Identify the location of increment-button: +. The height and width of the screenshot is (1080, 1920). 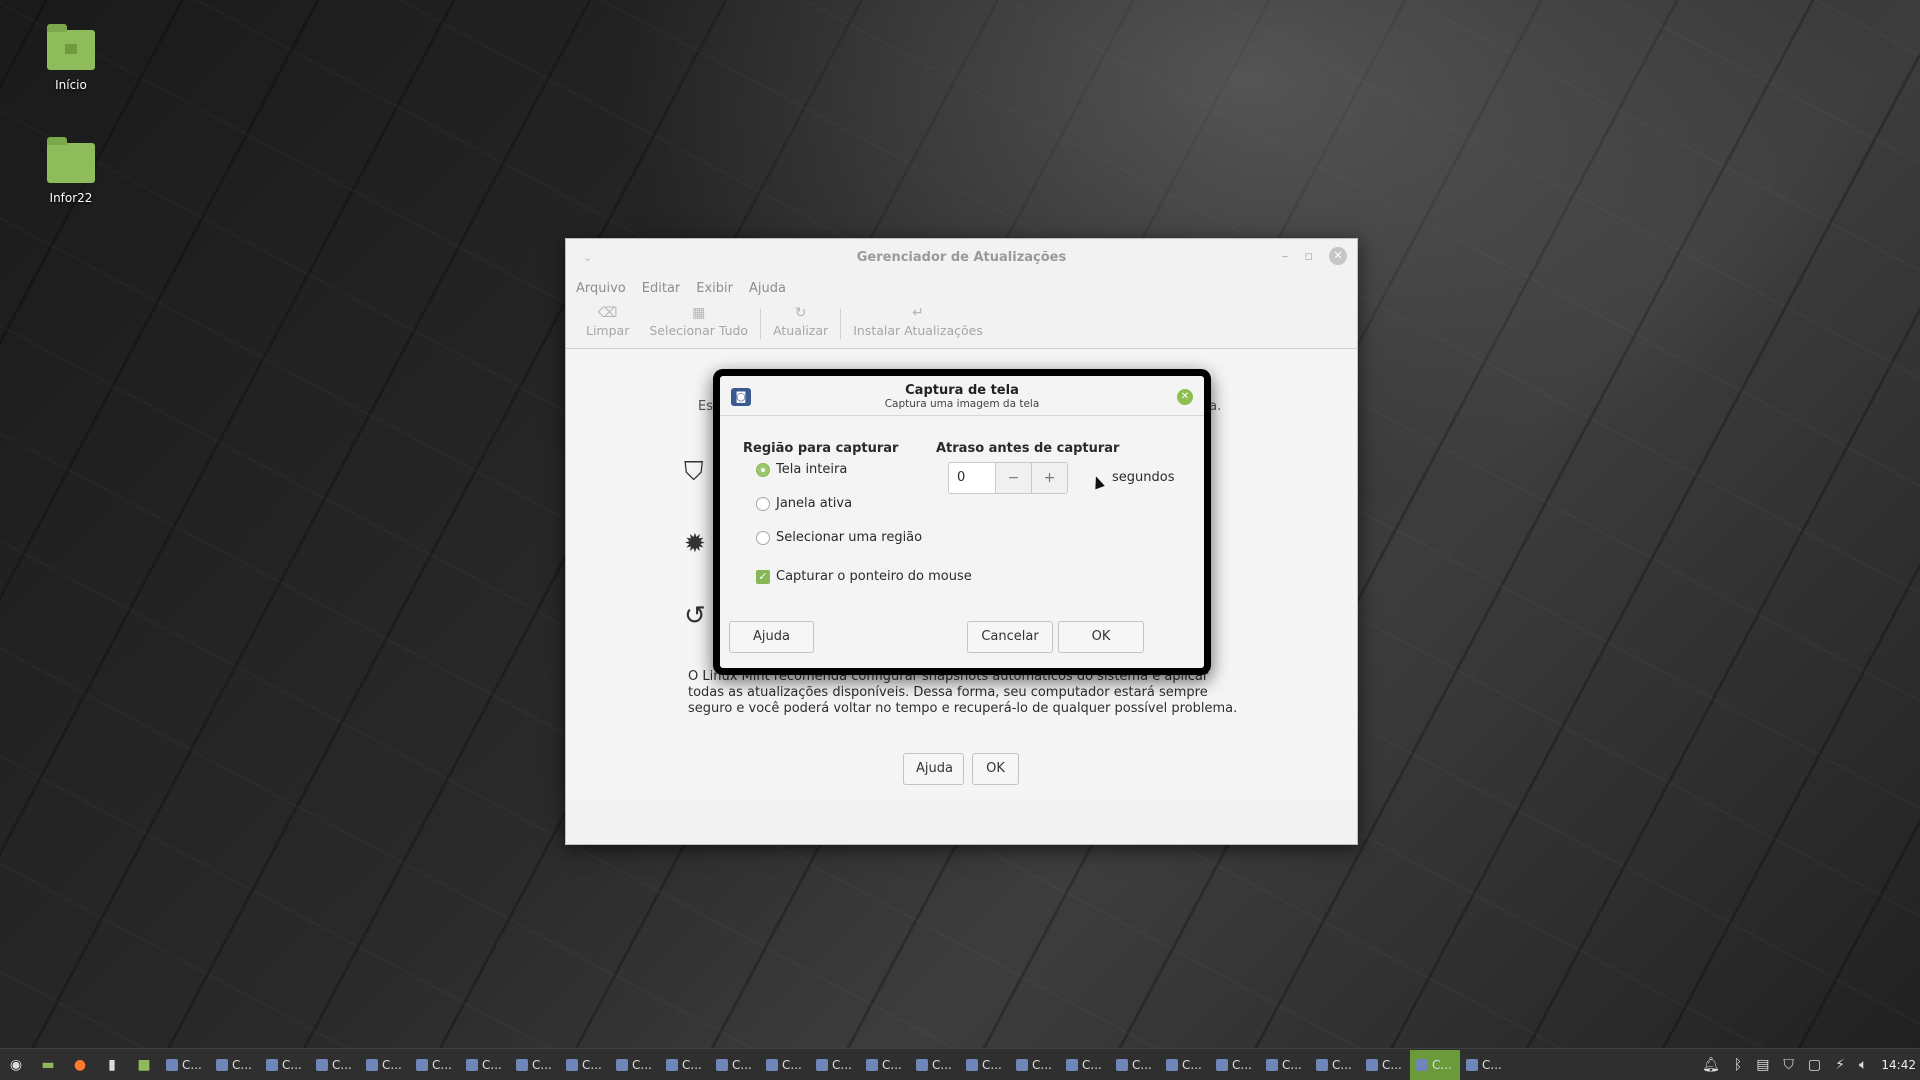
(1050, 478).